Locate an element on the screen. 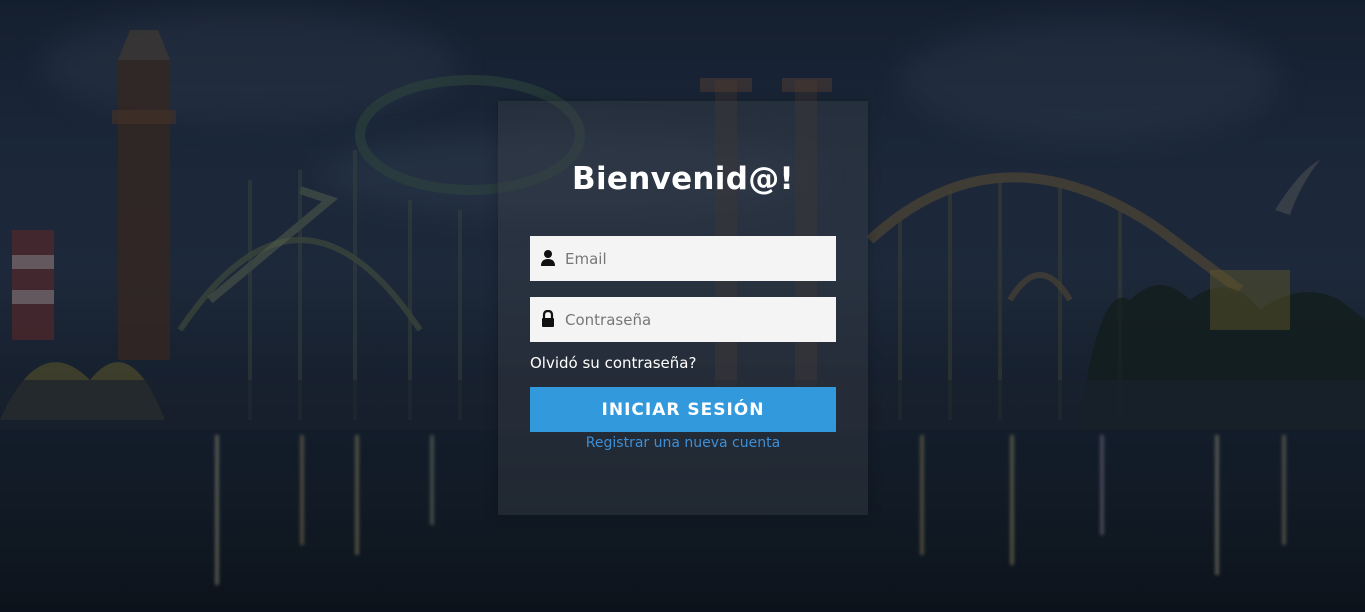 The height and width of the screenshot is (612, 1365). password-input is located at coordinates (695, 319).